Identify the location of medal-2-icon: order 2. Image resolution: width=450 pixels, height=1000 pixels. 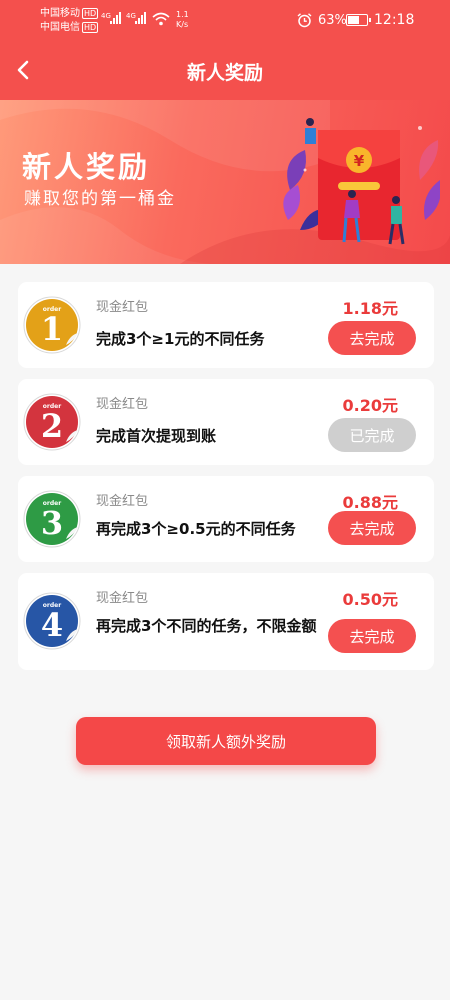
(52, 422).